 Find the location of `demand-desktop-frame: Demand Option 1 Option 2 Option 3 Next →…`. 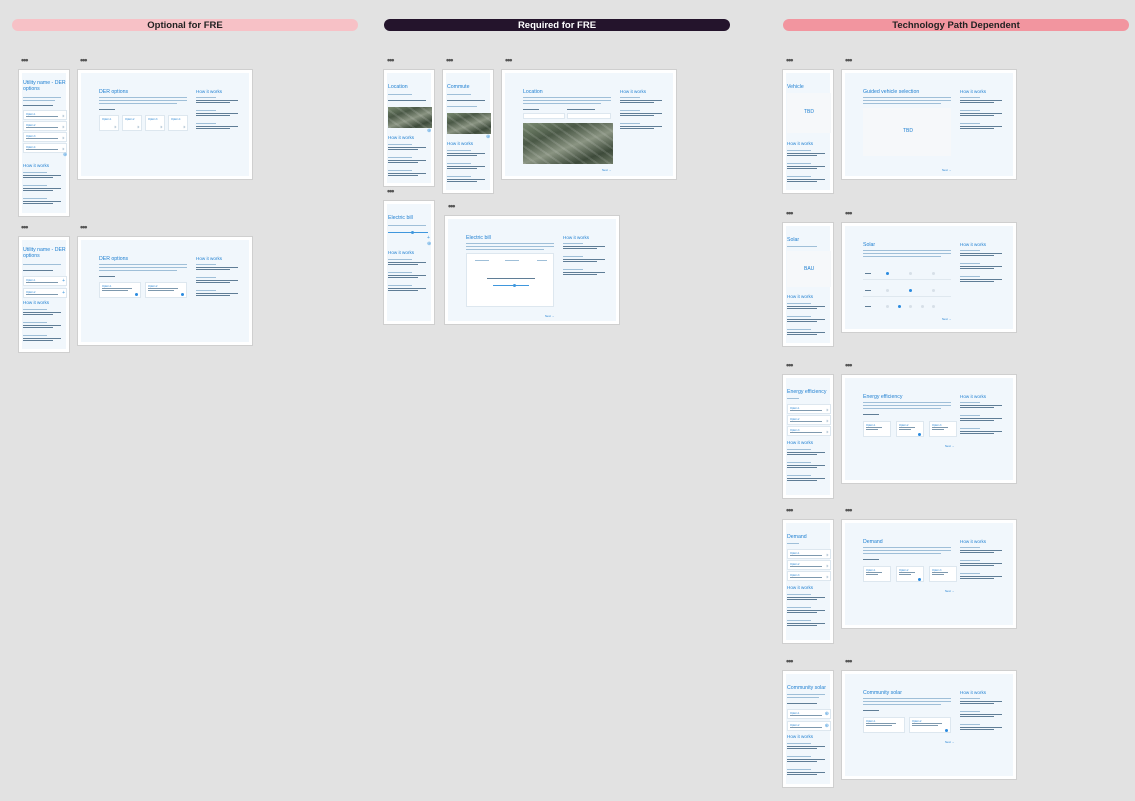

demand-desktop-frame: Demand Option 1 Option 2 Option 3 Next →… is located at coordinates (929, 574).